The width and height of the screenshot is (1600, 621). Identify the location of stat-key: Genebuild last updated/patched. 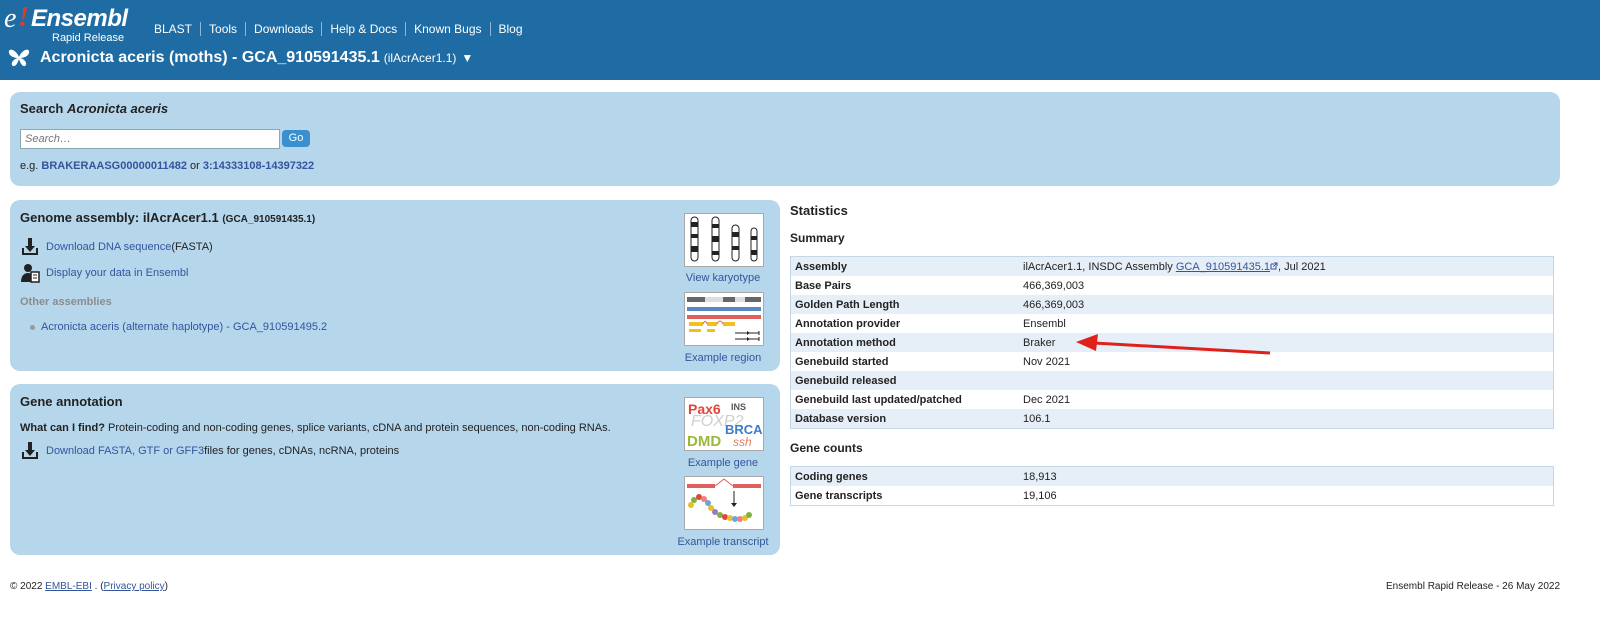
(878, 399).